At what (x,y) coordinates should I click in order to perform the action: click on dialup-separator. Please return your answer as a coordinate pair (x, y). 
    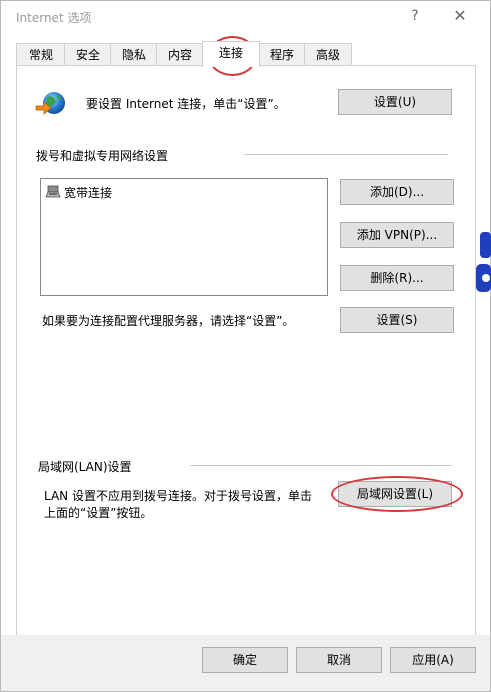
    Looking at the image, I should click on (346, 154).